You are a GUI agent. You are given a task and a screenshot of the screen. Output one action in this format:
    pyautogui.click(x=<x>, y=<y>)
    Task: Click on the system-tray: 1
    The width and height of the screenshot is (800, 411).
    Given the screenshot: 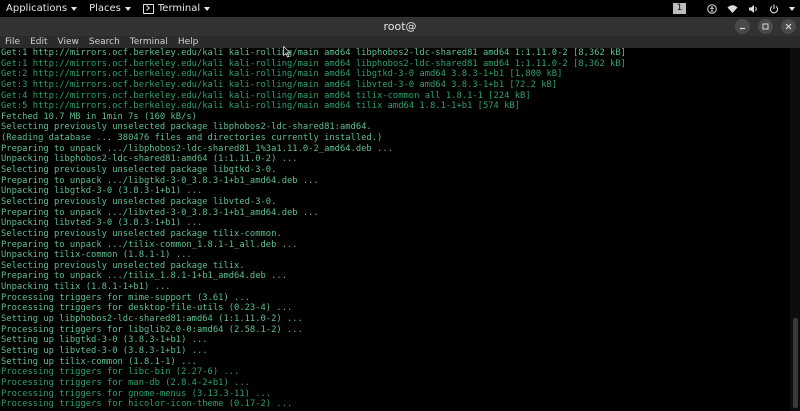 What is the action you would take?
    pyautogui.click(x=736, y=8)
    